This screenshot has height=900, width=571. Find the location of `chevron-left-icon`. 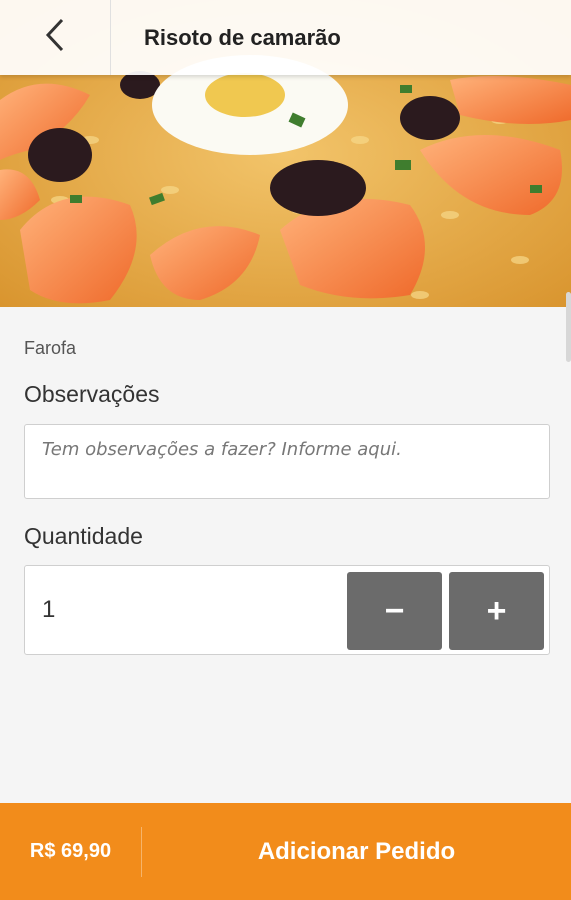

chevron-left-icon is located at coordinates (55, 37).